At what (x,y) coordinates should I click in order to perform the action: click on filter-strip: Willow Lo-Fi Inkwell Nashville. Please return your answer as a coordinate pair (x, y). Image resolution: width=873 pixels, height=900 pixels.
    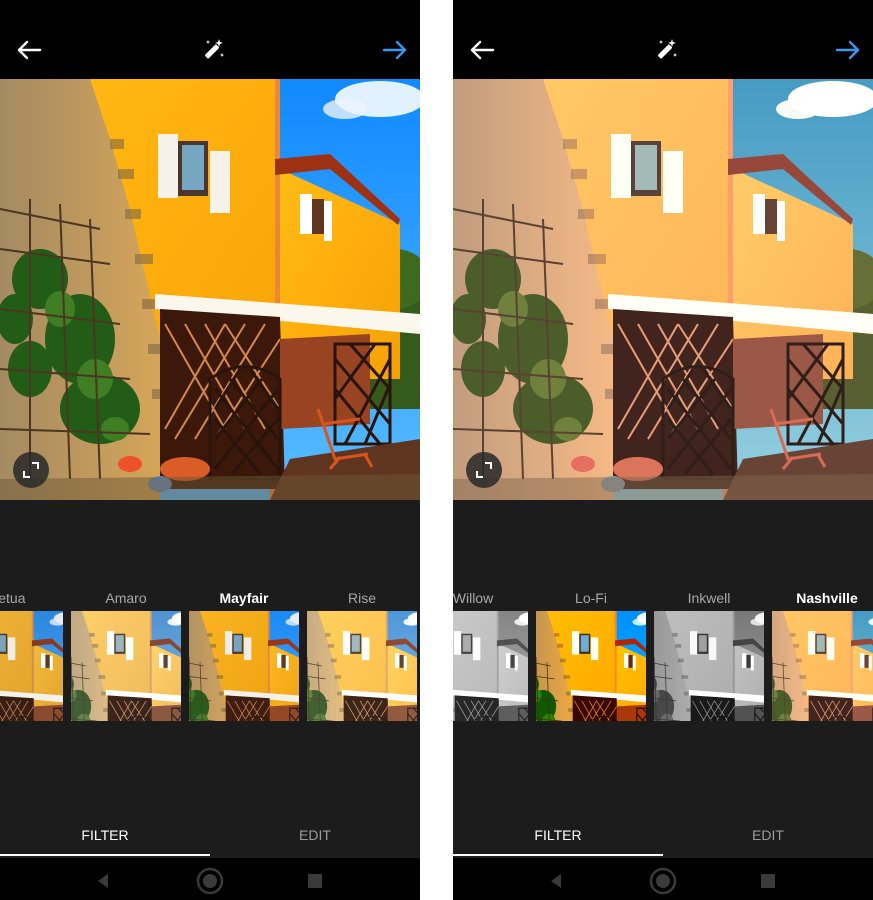
    Looking at the image, I should click on (663, 658).